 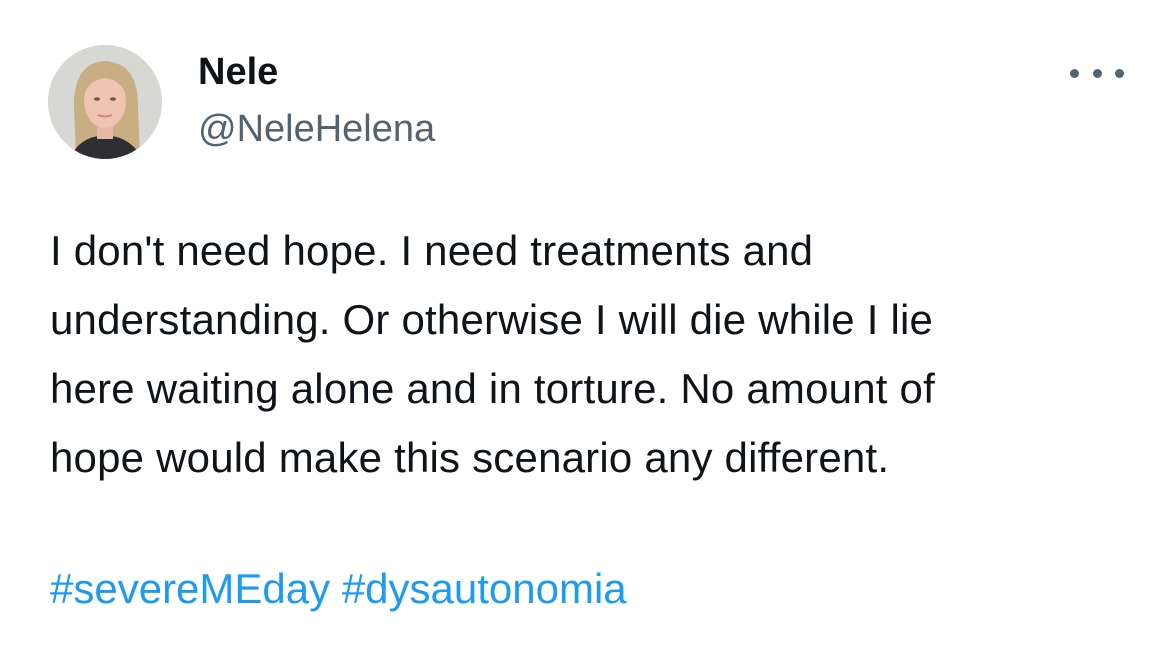 What do you see at coordinates (238, 72) in the screenshot?
I see `author-display-name: Nele` at bounding box center [238, 72].